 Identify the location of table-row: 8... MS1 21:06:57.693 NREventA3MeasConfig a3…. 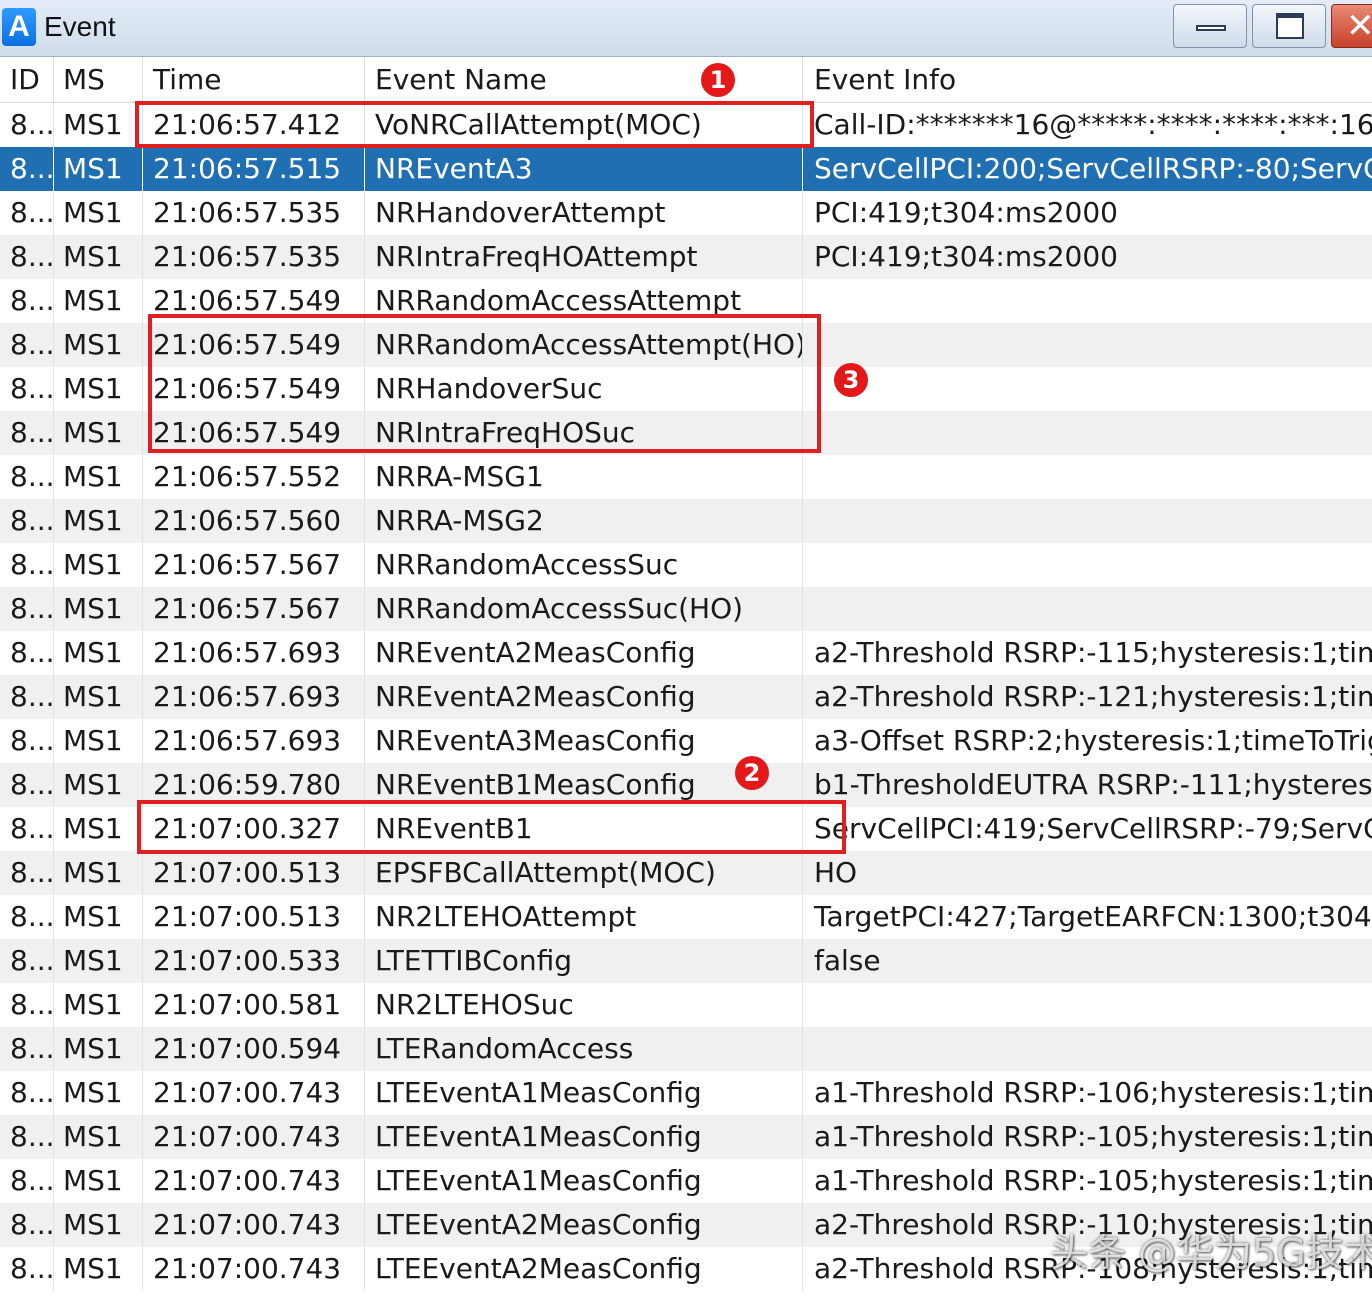
(686, 741).